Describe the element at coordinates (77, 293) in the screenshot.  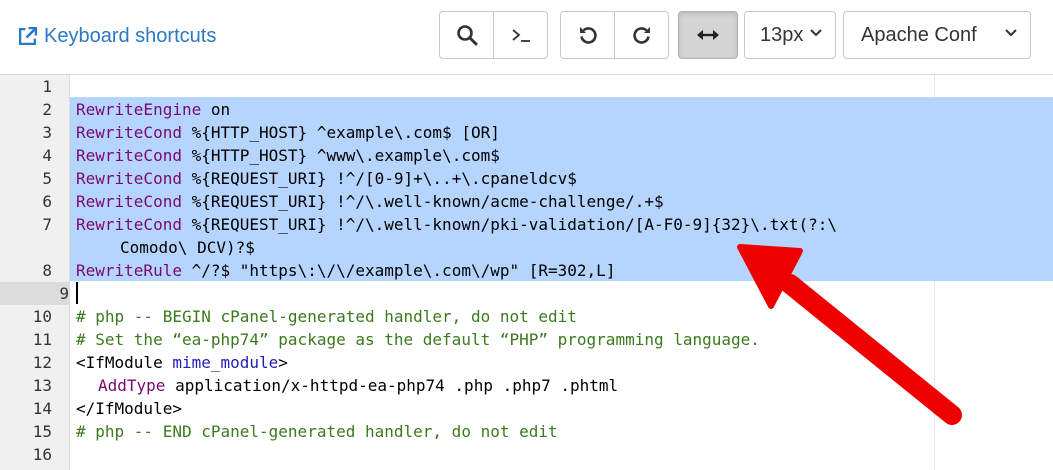
I see `text-cursor` at that location.